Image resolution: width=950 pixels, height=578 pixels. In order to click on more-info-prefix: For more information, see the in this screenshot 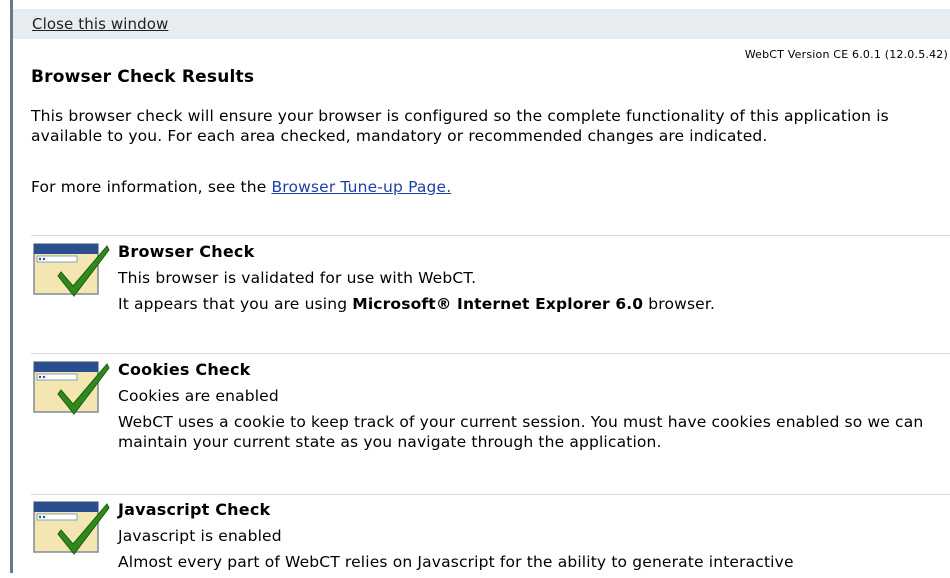, I will do `click(151, 187)`.